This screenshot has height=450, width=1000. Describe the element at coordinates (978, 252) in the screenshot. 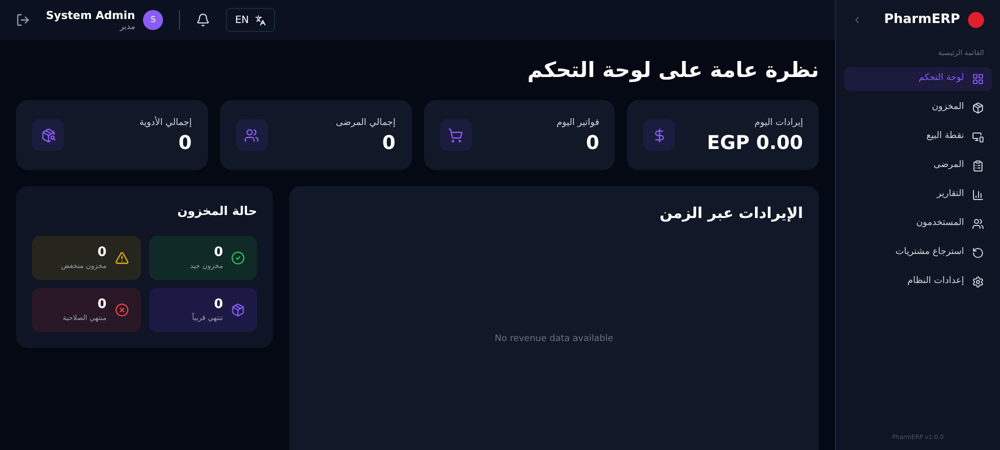

I see `rotate-icon` at that location.